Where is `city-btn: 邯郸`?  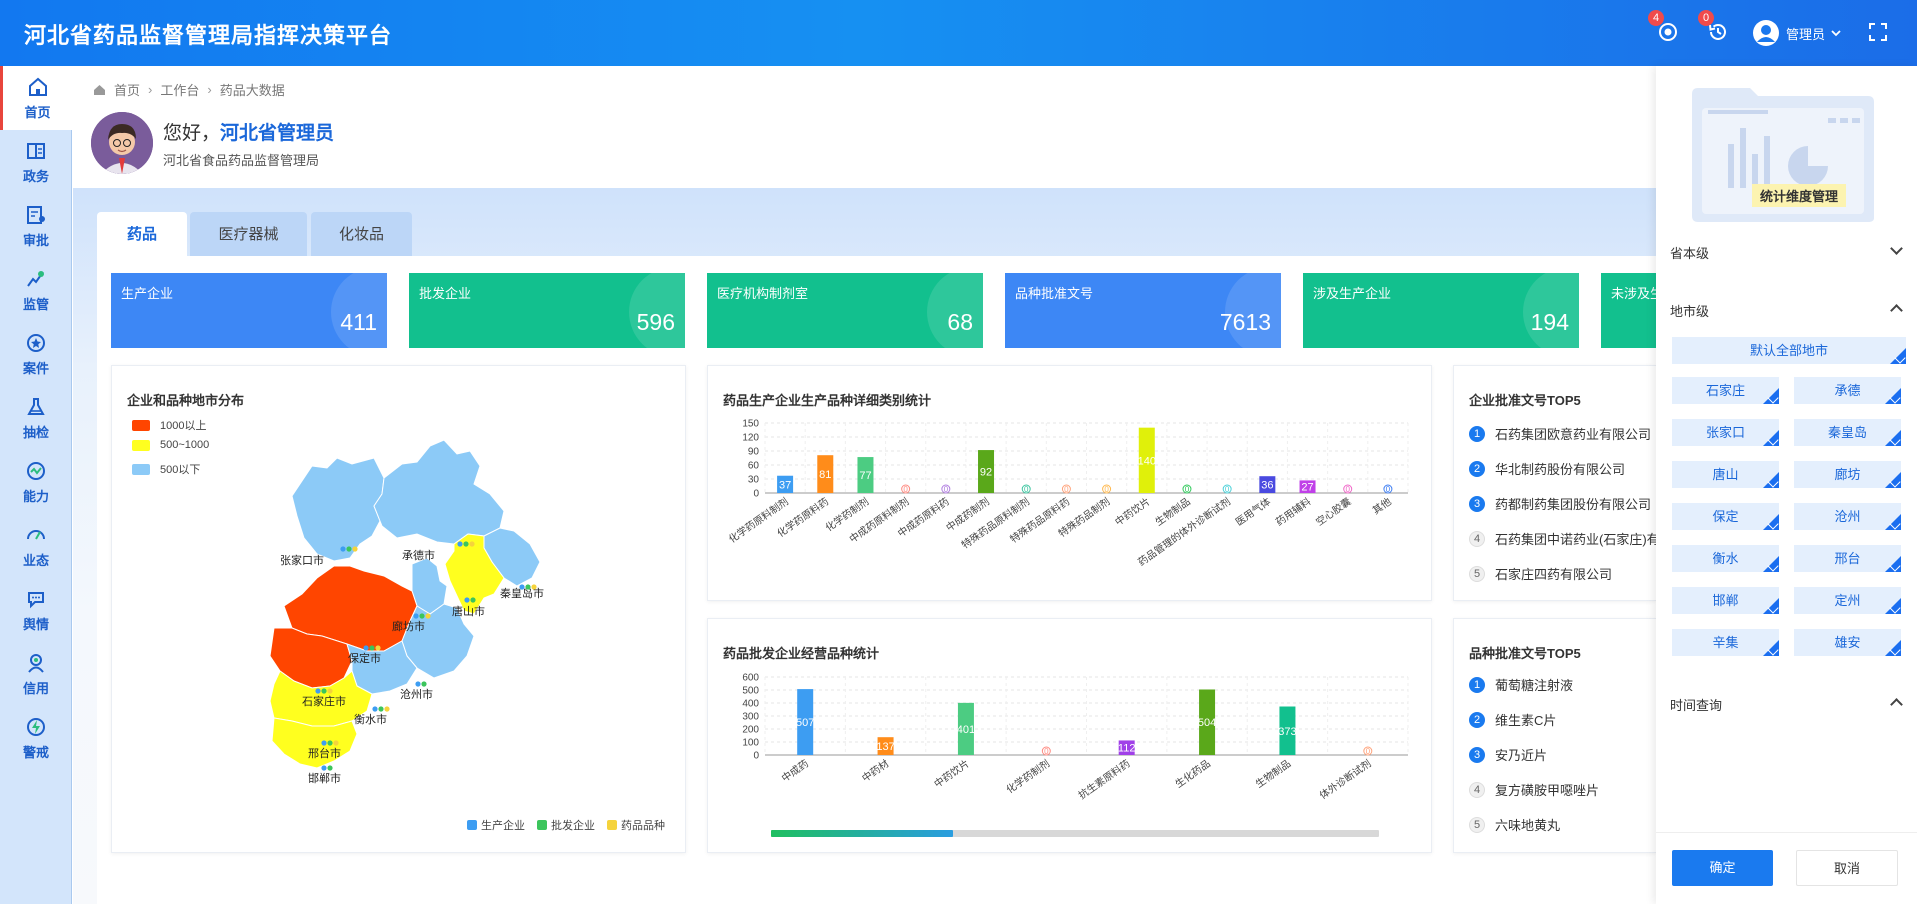 city-btn: 邯郸 is located at coordinates (1725, 600).